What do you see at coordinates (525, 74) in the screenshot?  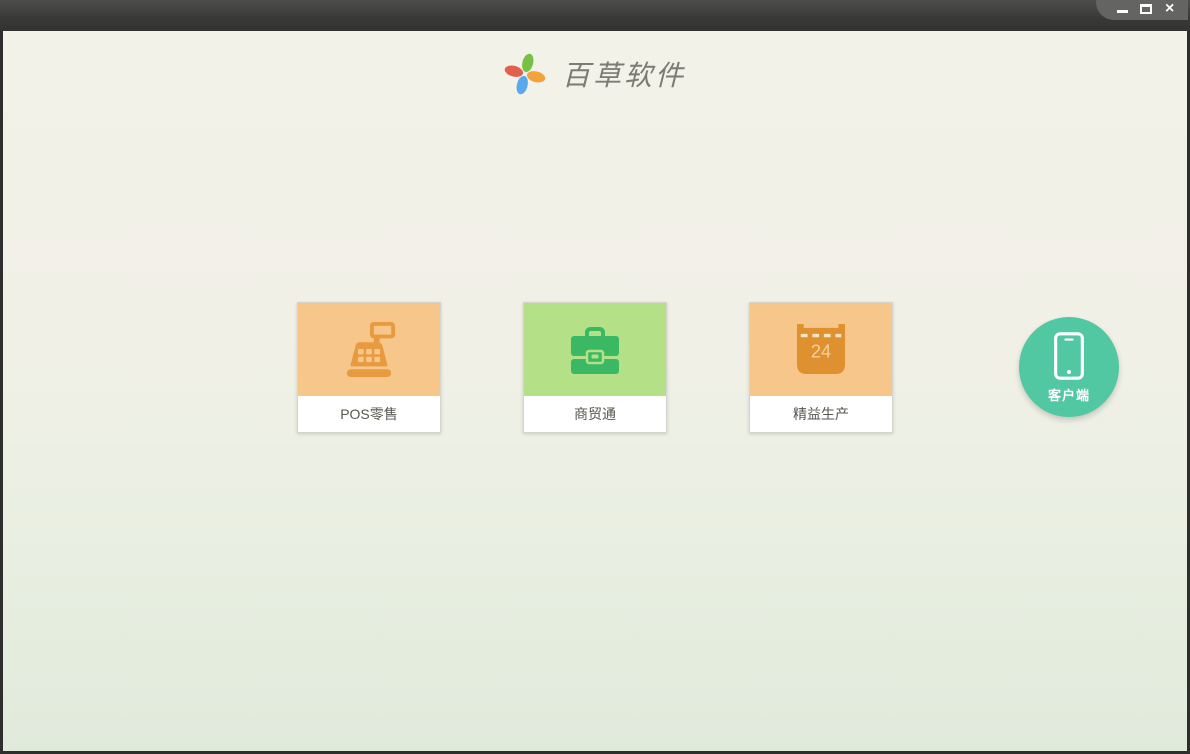 I see `pinwheel-logo-icon` at bounding box center [525, 74].